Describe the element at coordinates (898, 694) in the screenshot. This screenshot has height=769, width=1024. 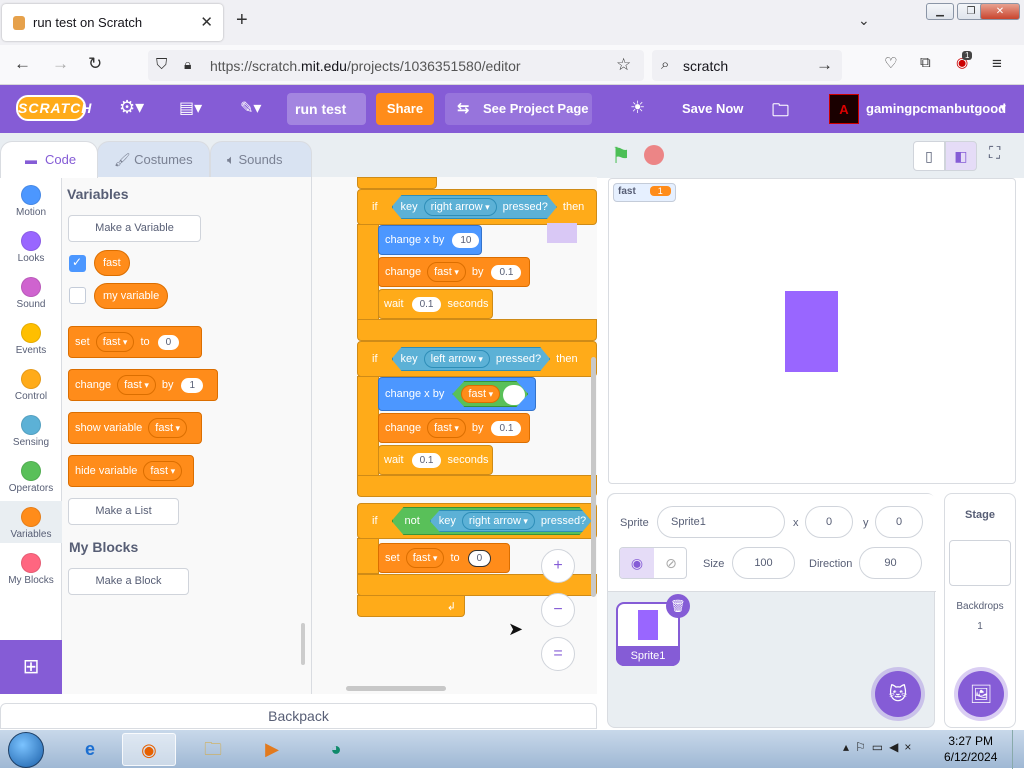
I see `choose-sprite-cat-icon: 🐱︎` at that location.